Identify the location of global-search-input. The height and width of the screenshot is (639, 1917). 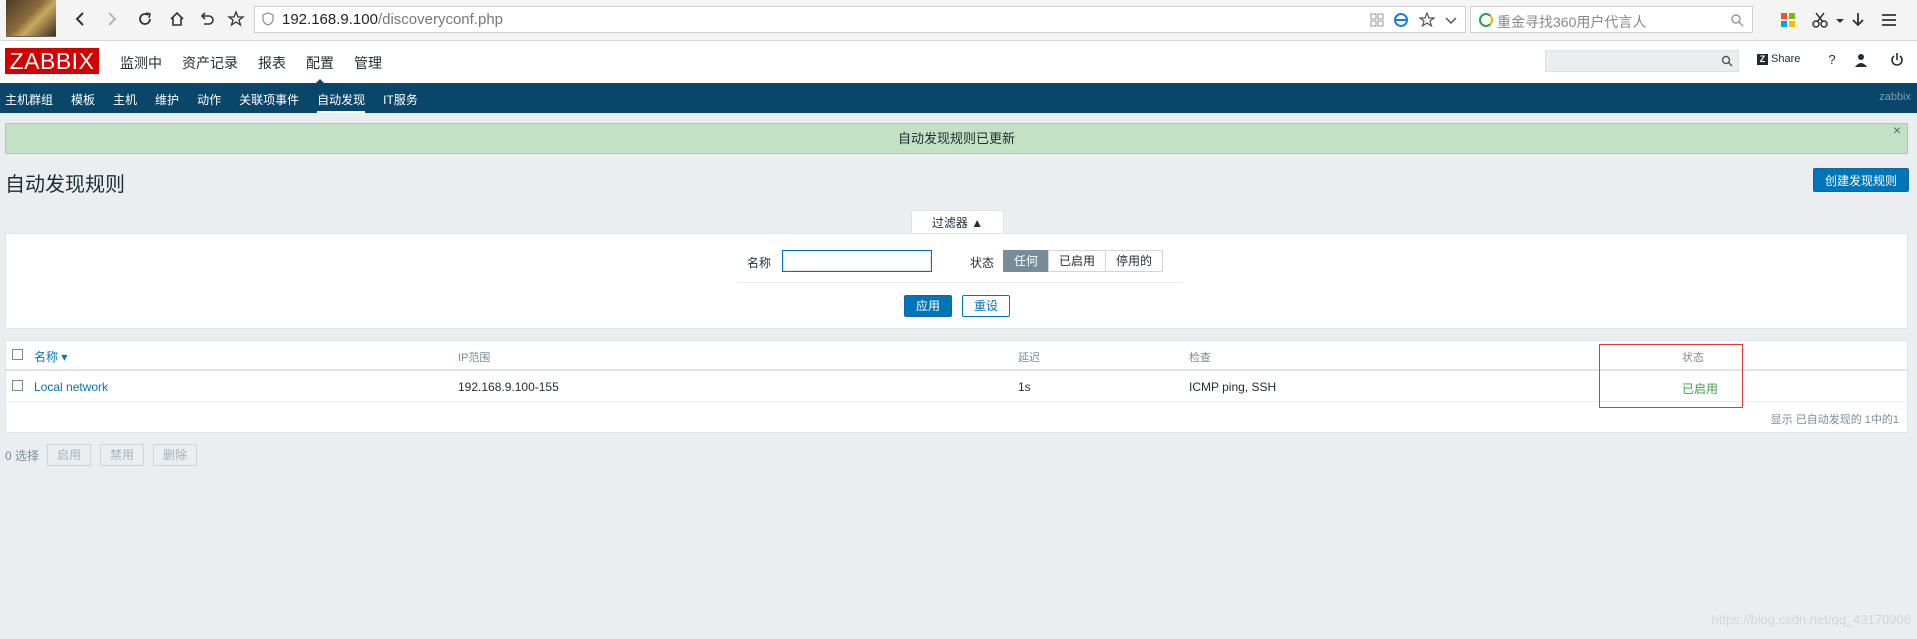
(1642, 61).